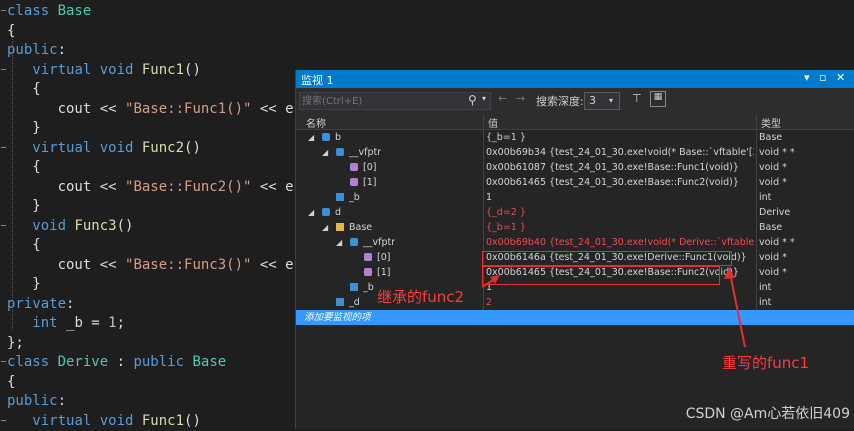 This screenshot has height=431, width=854. I want to click on code-line: private:, so click(40, 304).